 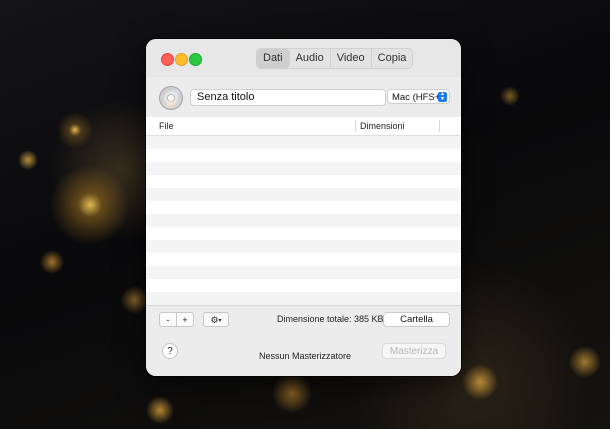 I want to click on burner-status-text: Nessun Masterizzatore, so click(x=305, y=356).